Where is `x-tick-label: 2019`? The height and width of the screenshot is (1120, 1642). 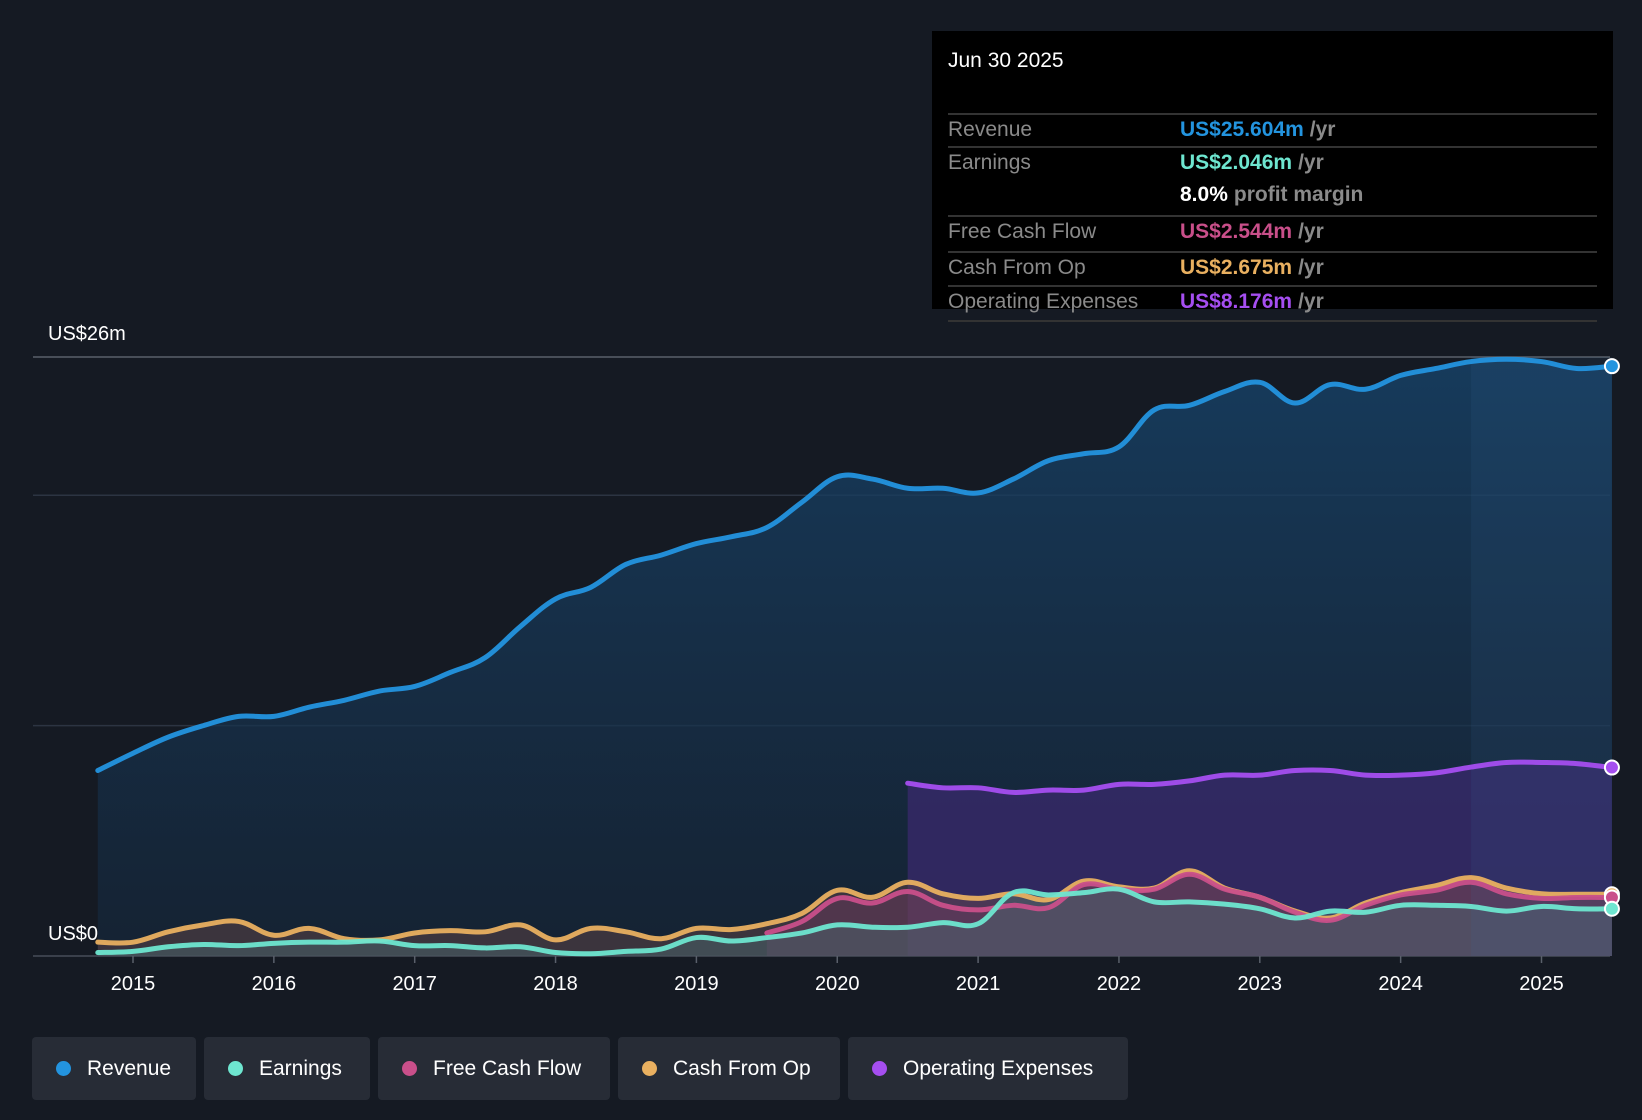
x-tick-label: 2019 is located at coordinates (696, 984).